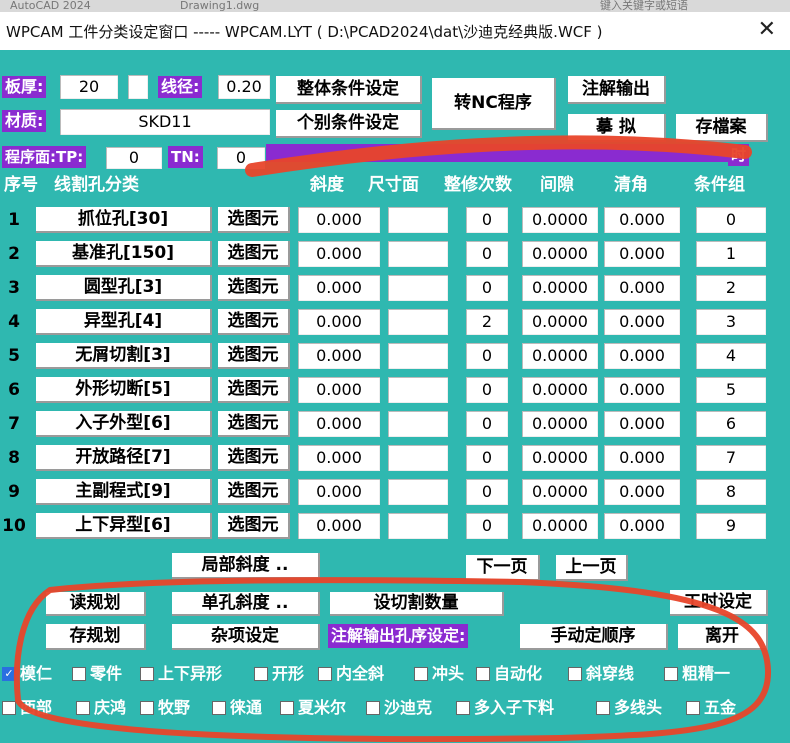 The image size is (790, 743). What do you see at coordinates (96, 604) in the screenshot?
I see `read-plan-button: 读规划` at bounding box center [96, 604].